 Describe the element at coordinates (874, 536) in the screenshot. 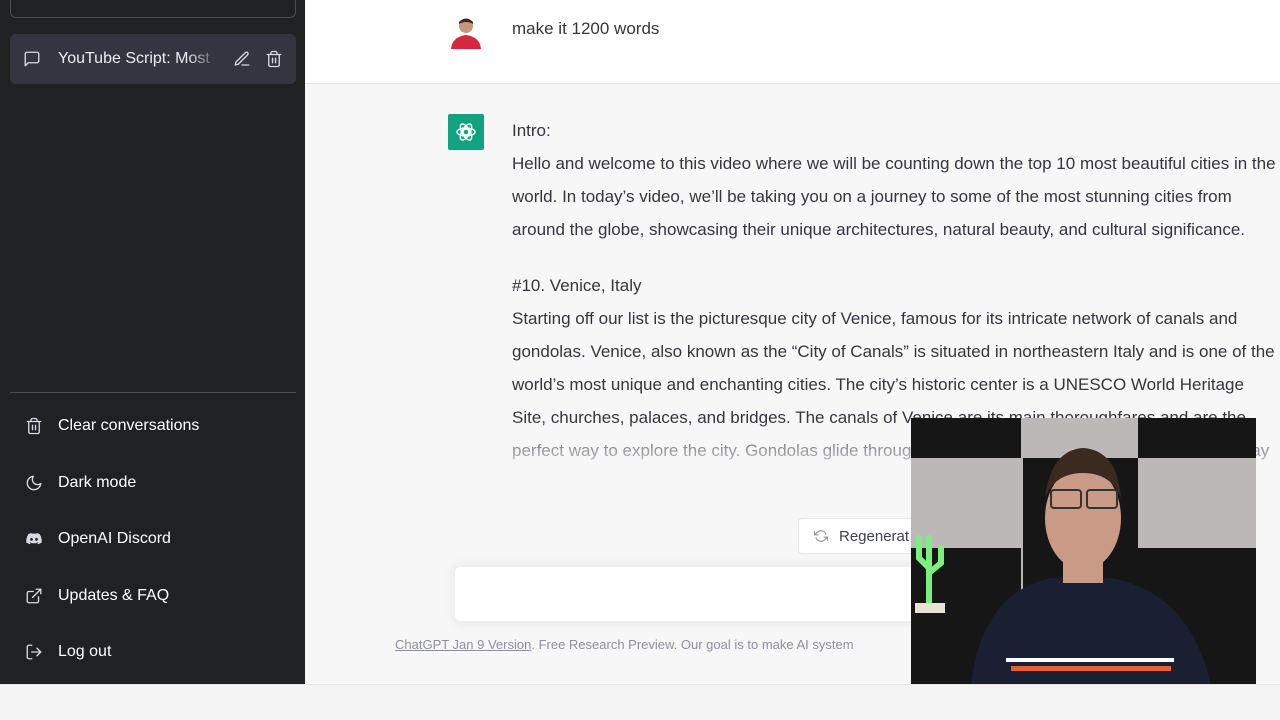

I see `regenerate-label: Regenerat` at that location.